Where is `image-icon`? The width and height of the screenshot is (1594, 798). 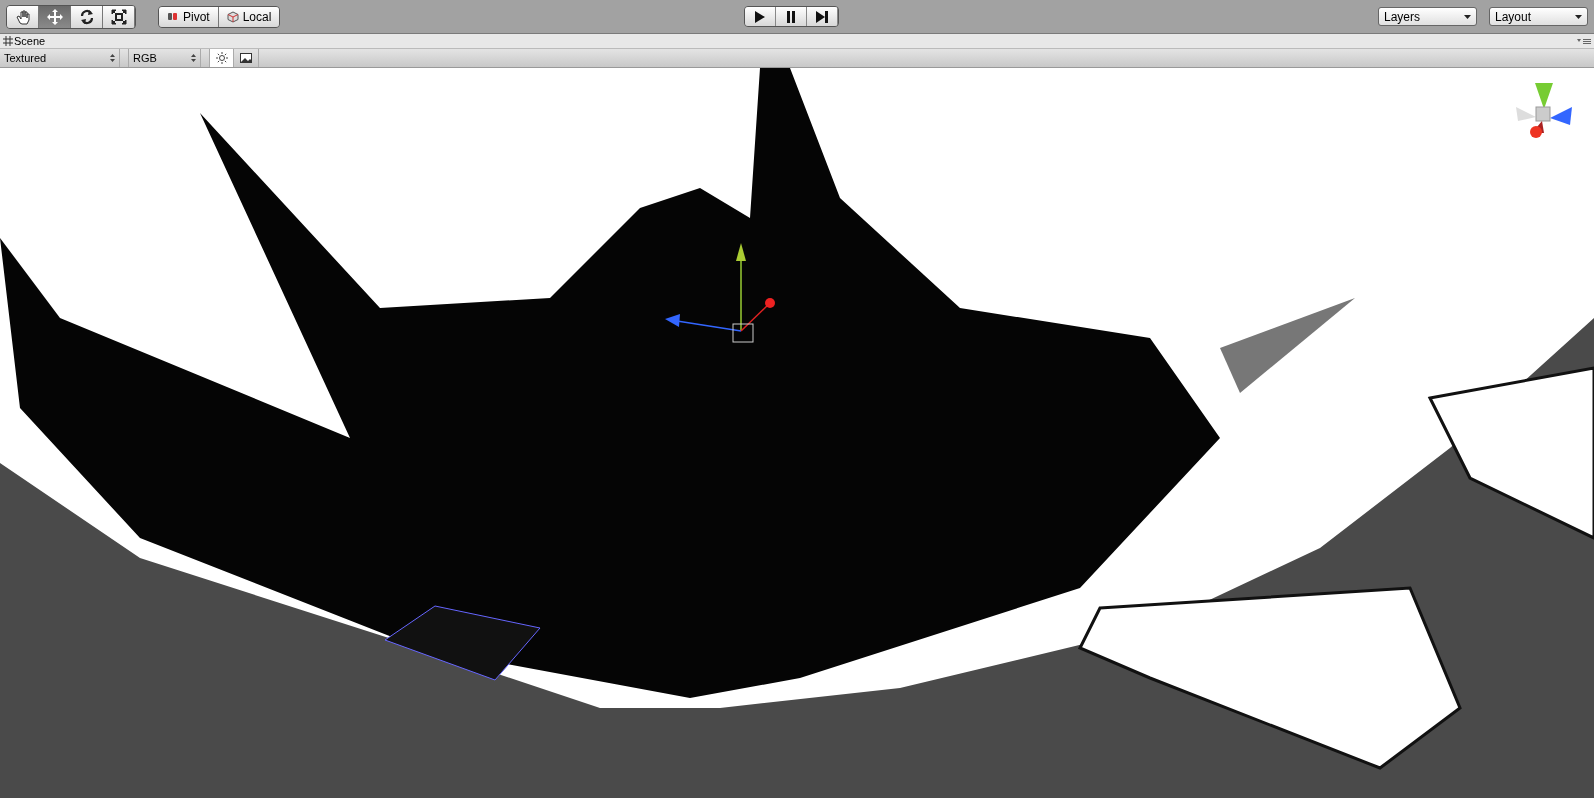 image-icon is located at coordinates (246, 58).